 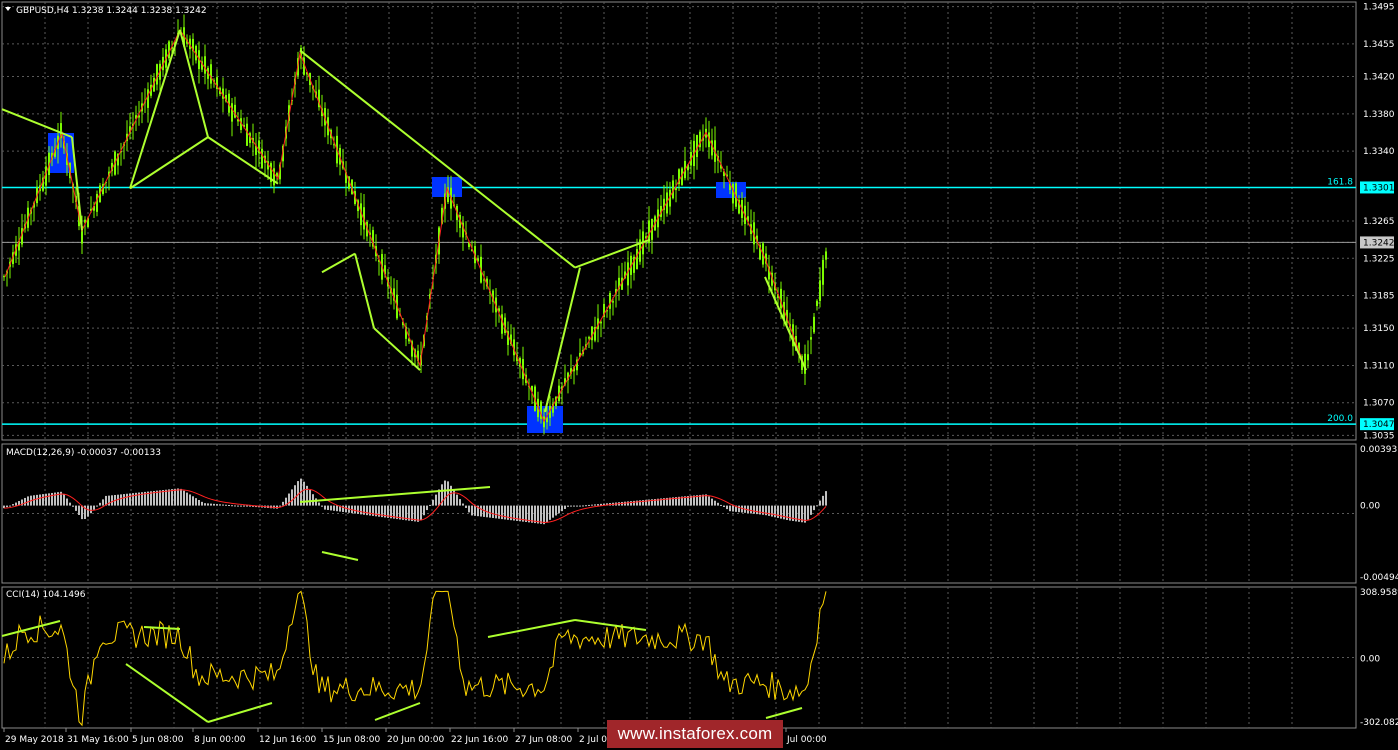 What do you see at coordinates (695, 734) in the screenshot?
I see `watermark-banner: www.instaforex.com` at bounding box center [695, 734].